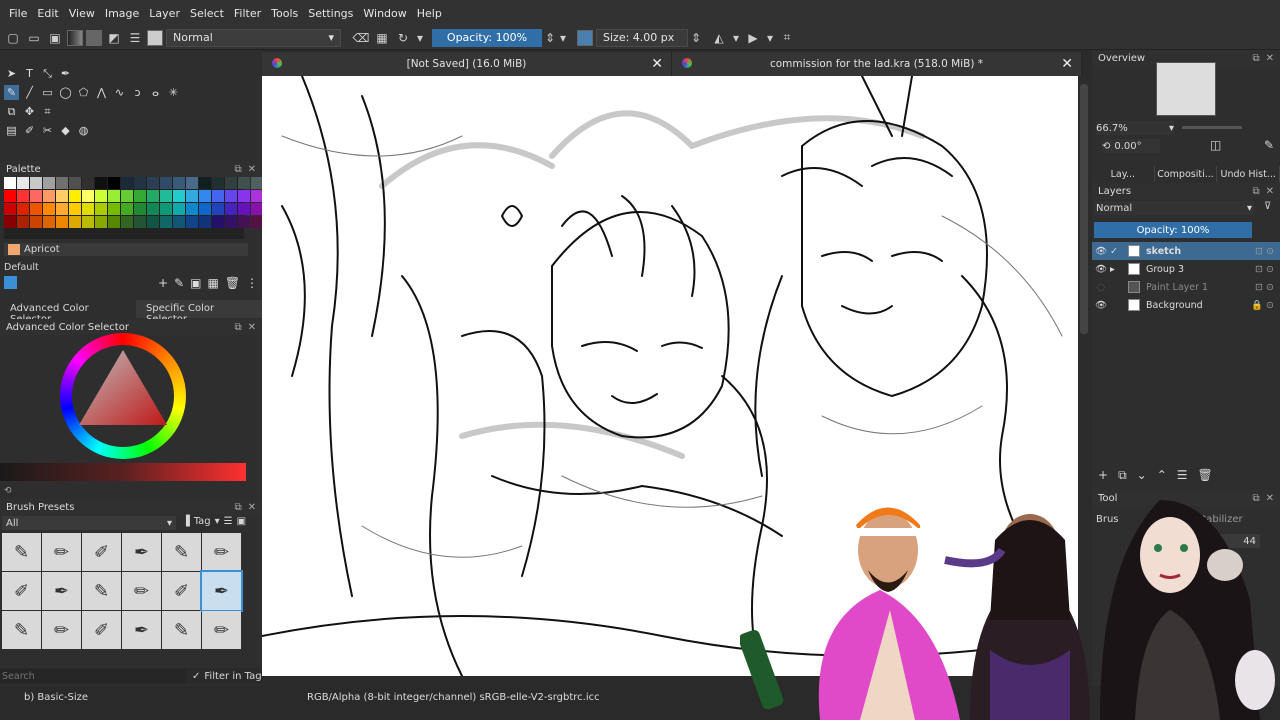 This screenshot has width=1280, height=720. Describe the element at coordinates (195, 283) in the screenshot. I see `save-palette-icon: ▣` at that location.